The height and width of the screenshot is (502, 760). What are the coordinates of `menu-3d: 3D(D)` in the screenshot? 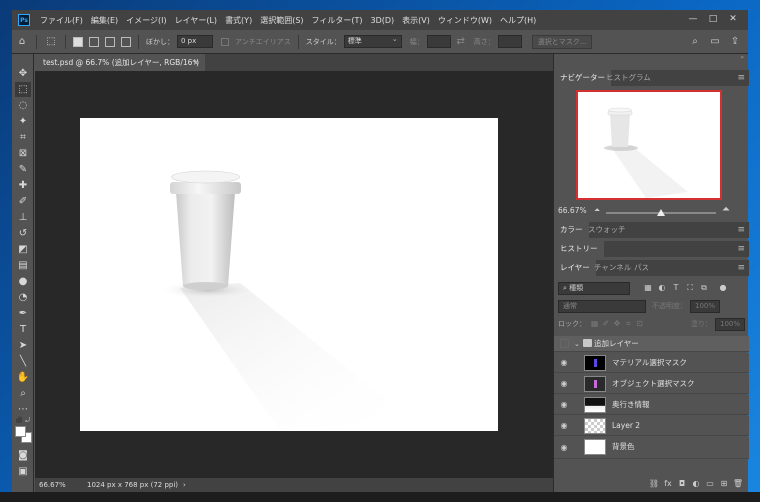 It's located at (383, 20).